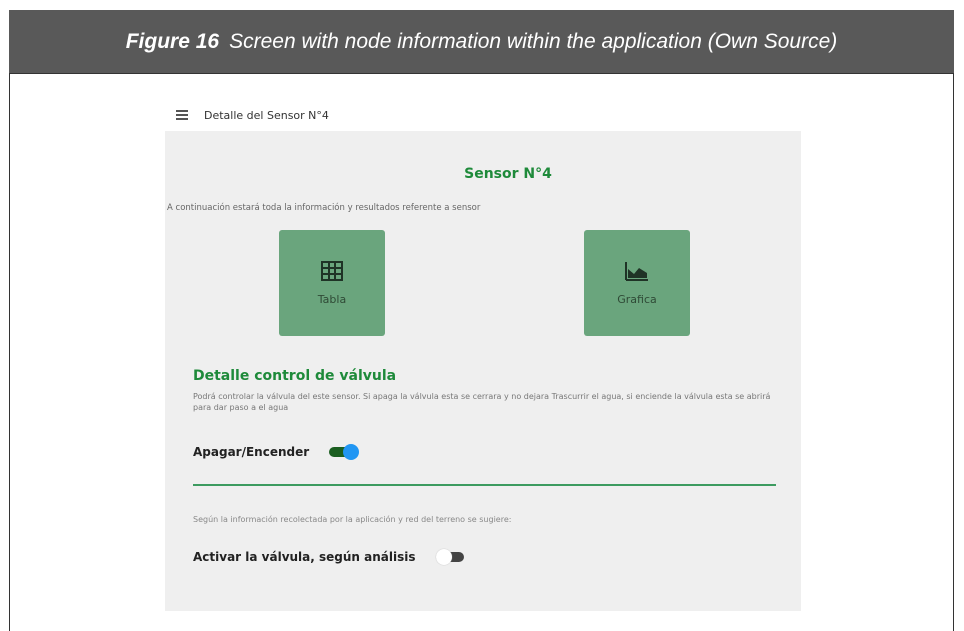  What do you see at coordinates (266, 115) in the screenshot?
I see `page-title: Detalle del Sensor N°4` at bounding box center [266, 115].